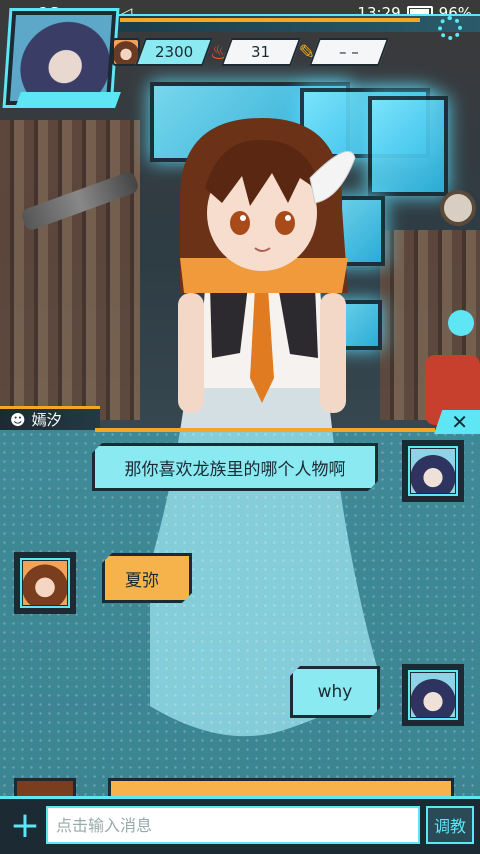  What do you see at coordinates (290, 23) in the screenshot?
I see `hud-bar` at bounding box center [290, 23].